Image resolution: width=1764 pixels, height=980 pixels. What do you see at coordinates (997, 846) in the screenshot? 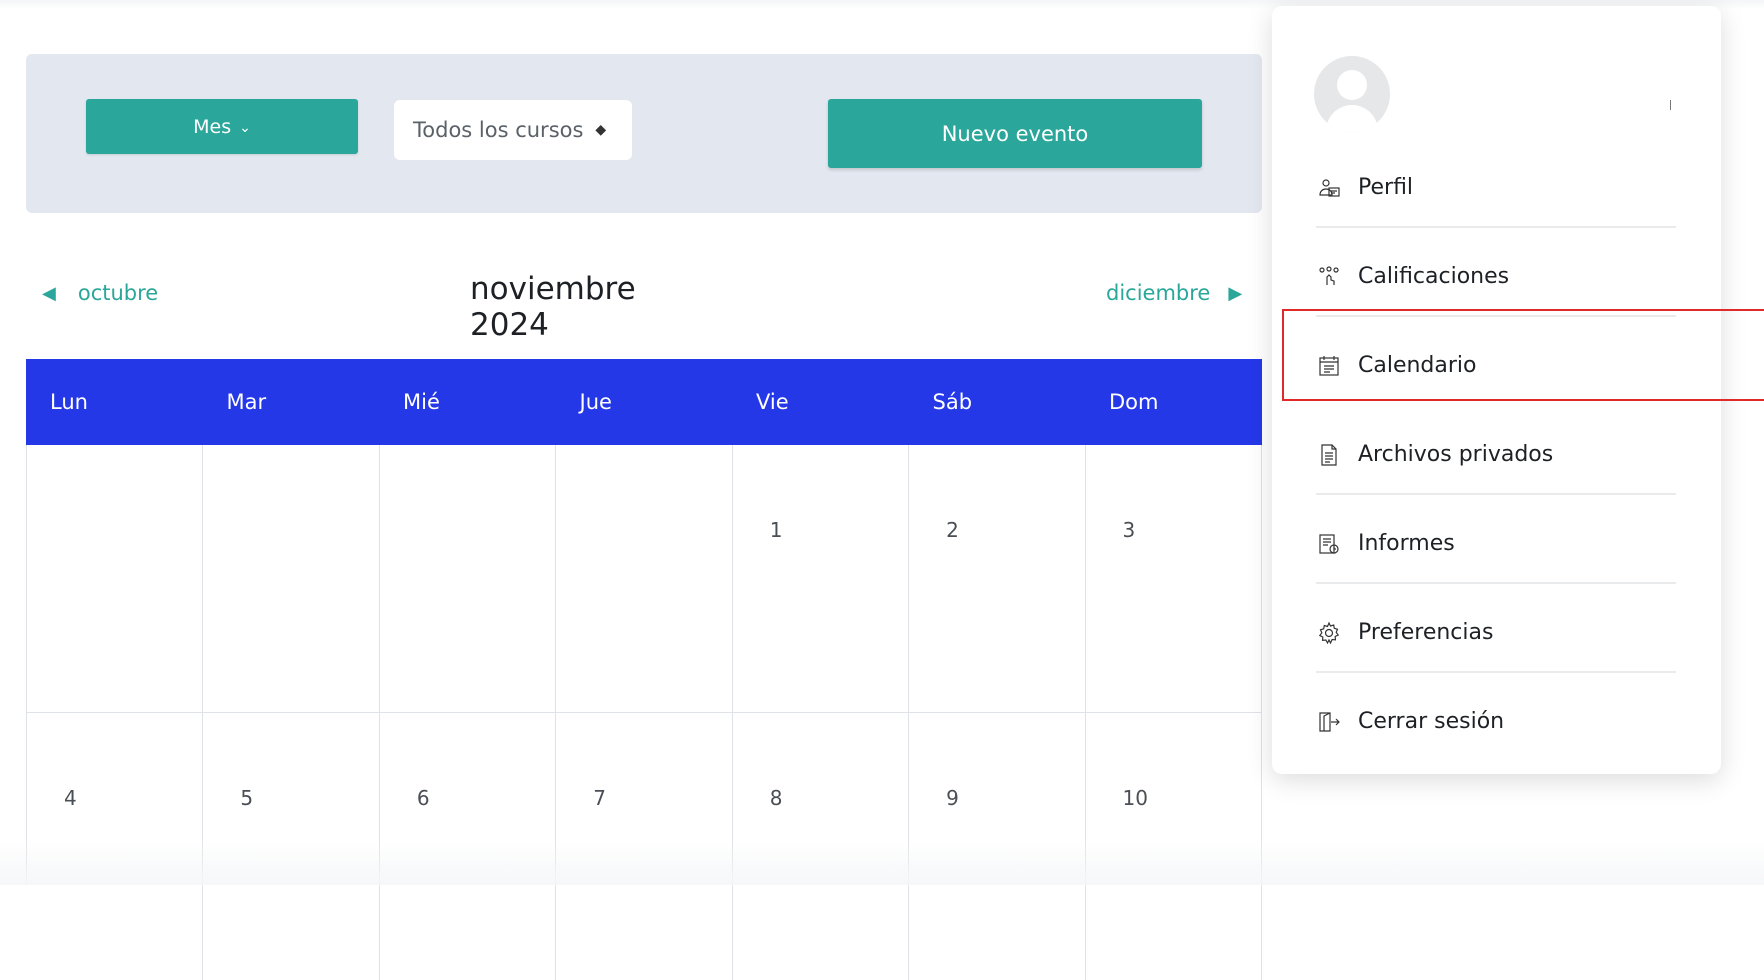
I see `calendar-day-cell: 9` at bounding box center [997, 846].